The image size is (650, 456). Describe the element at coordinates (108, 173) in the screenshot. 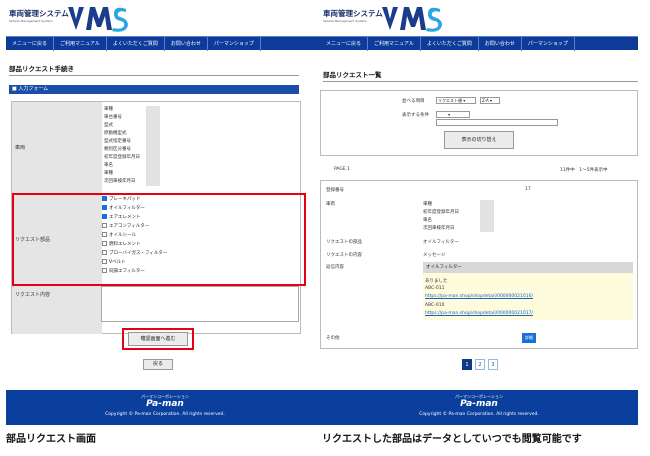

I see `vehicle-field-8: 車種` at that location.